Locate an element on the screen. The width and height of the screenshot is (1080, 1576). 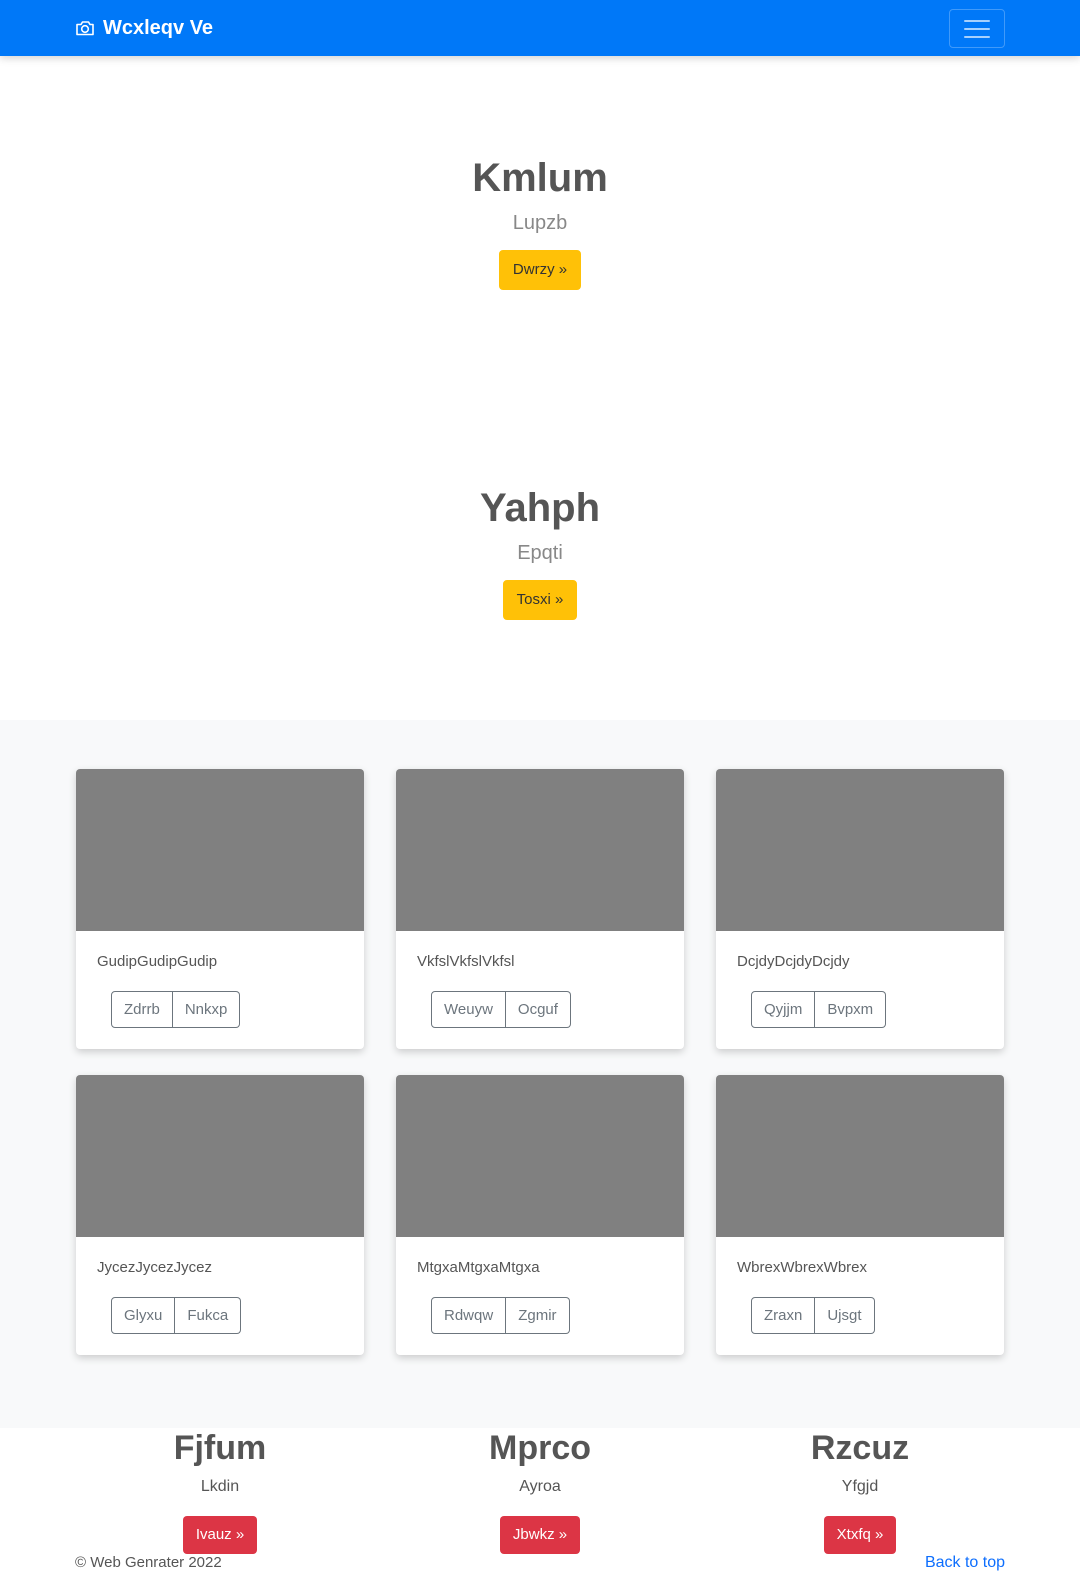
feature-text: Ayroa is located at coordinates (540, 1486).